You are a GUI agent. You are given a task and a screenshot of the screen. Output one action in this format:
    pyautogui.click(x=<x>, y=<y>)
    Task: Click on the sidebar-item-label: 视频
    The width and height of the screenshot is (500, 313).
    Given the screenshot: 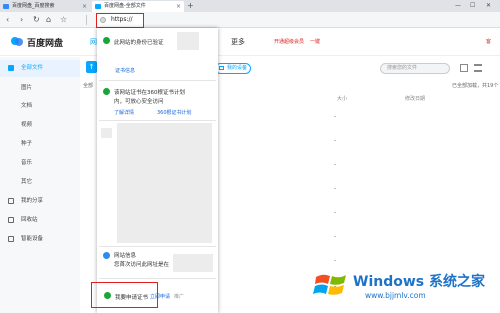 What is the action you would take?
    pyautogui.click(x=27, y=125)
    